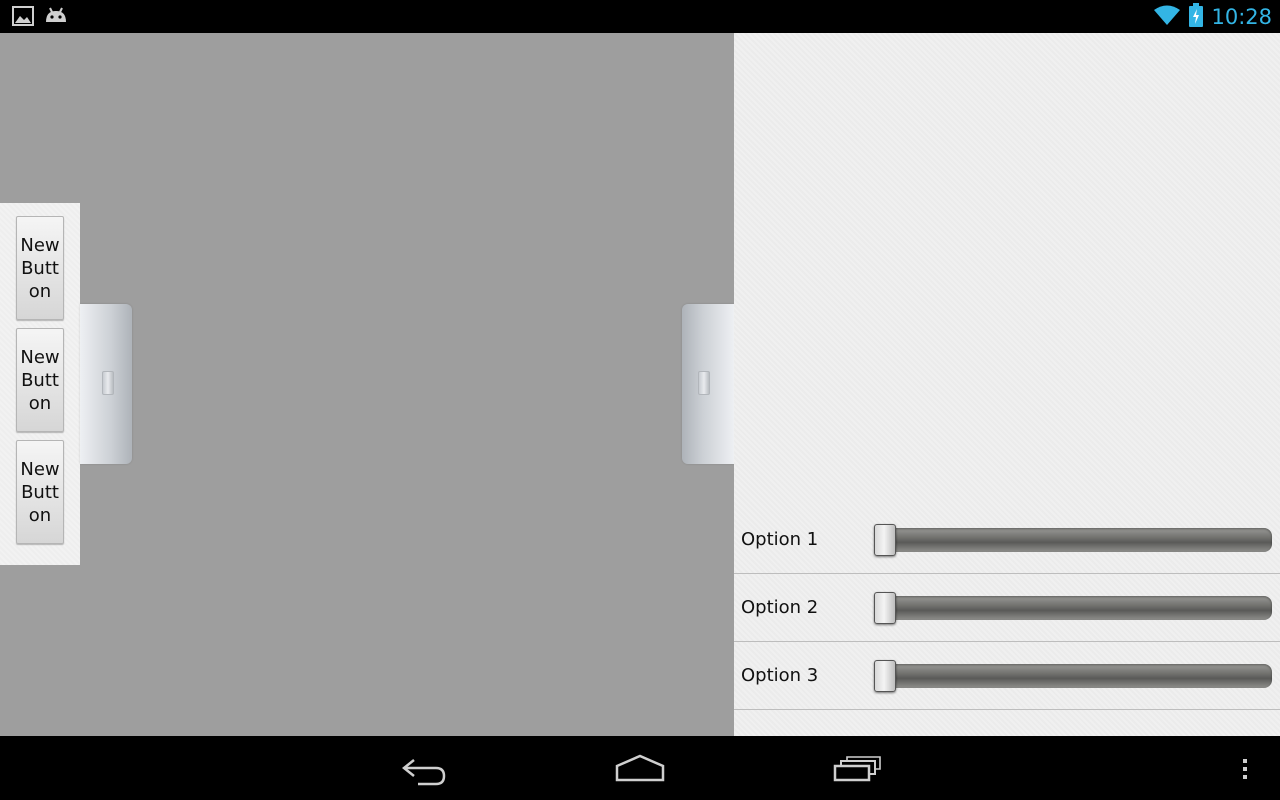 This screenshot has width=1280, height=800. Describe the element at coordinates (780, 675) in the screenshot. I see `option-label: Option 3` at that location.